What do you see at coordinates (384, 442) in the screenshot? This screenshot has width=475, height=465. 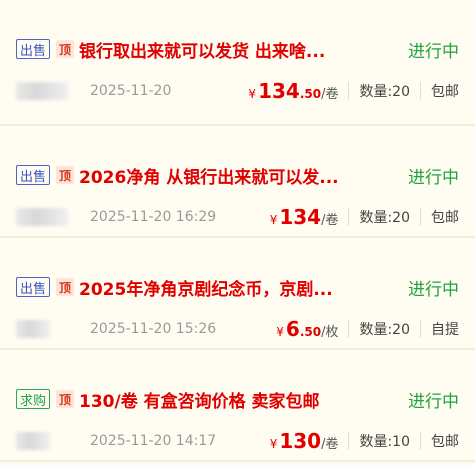 I see `quantity-label: 数量:10` at bounding box center [384, 442].